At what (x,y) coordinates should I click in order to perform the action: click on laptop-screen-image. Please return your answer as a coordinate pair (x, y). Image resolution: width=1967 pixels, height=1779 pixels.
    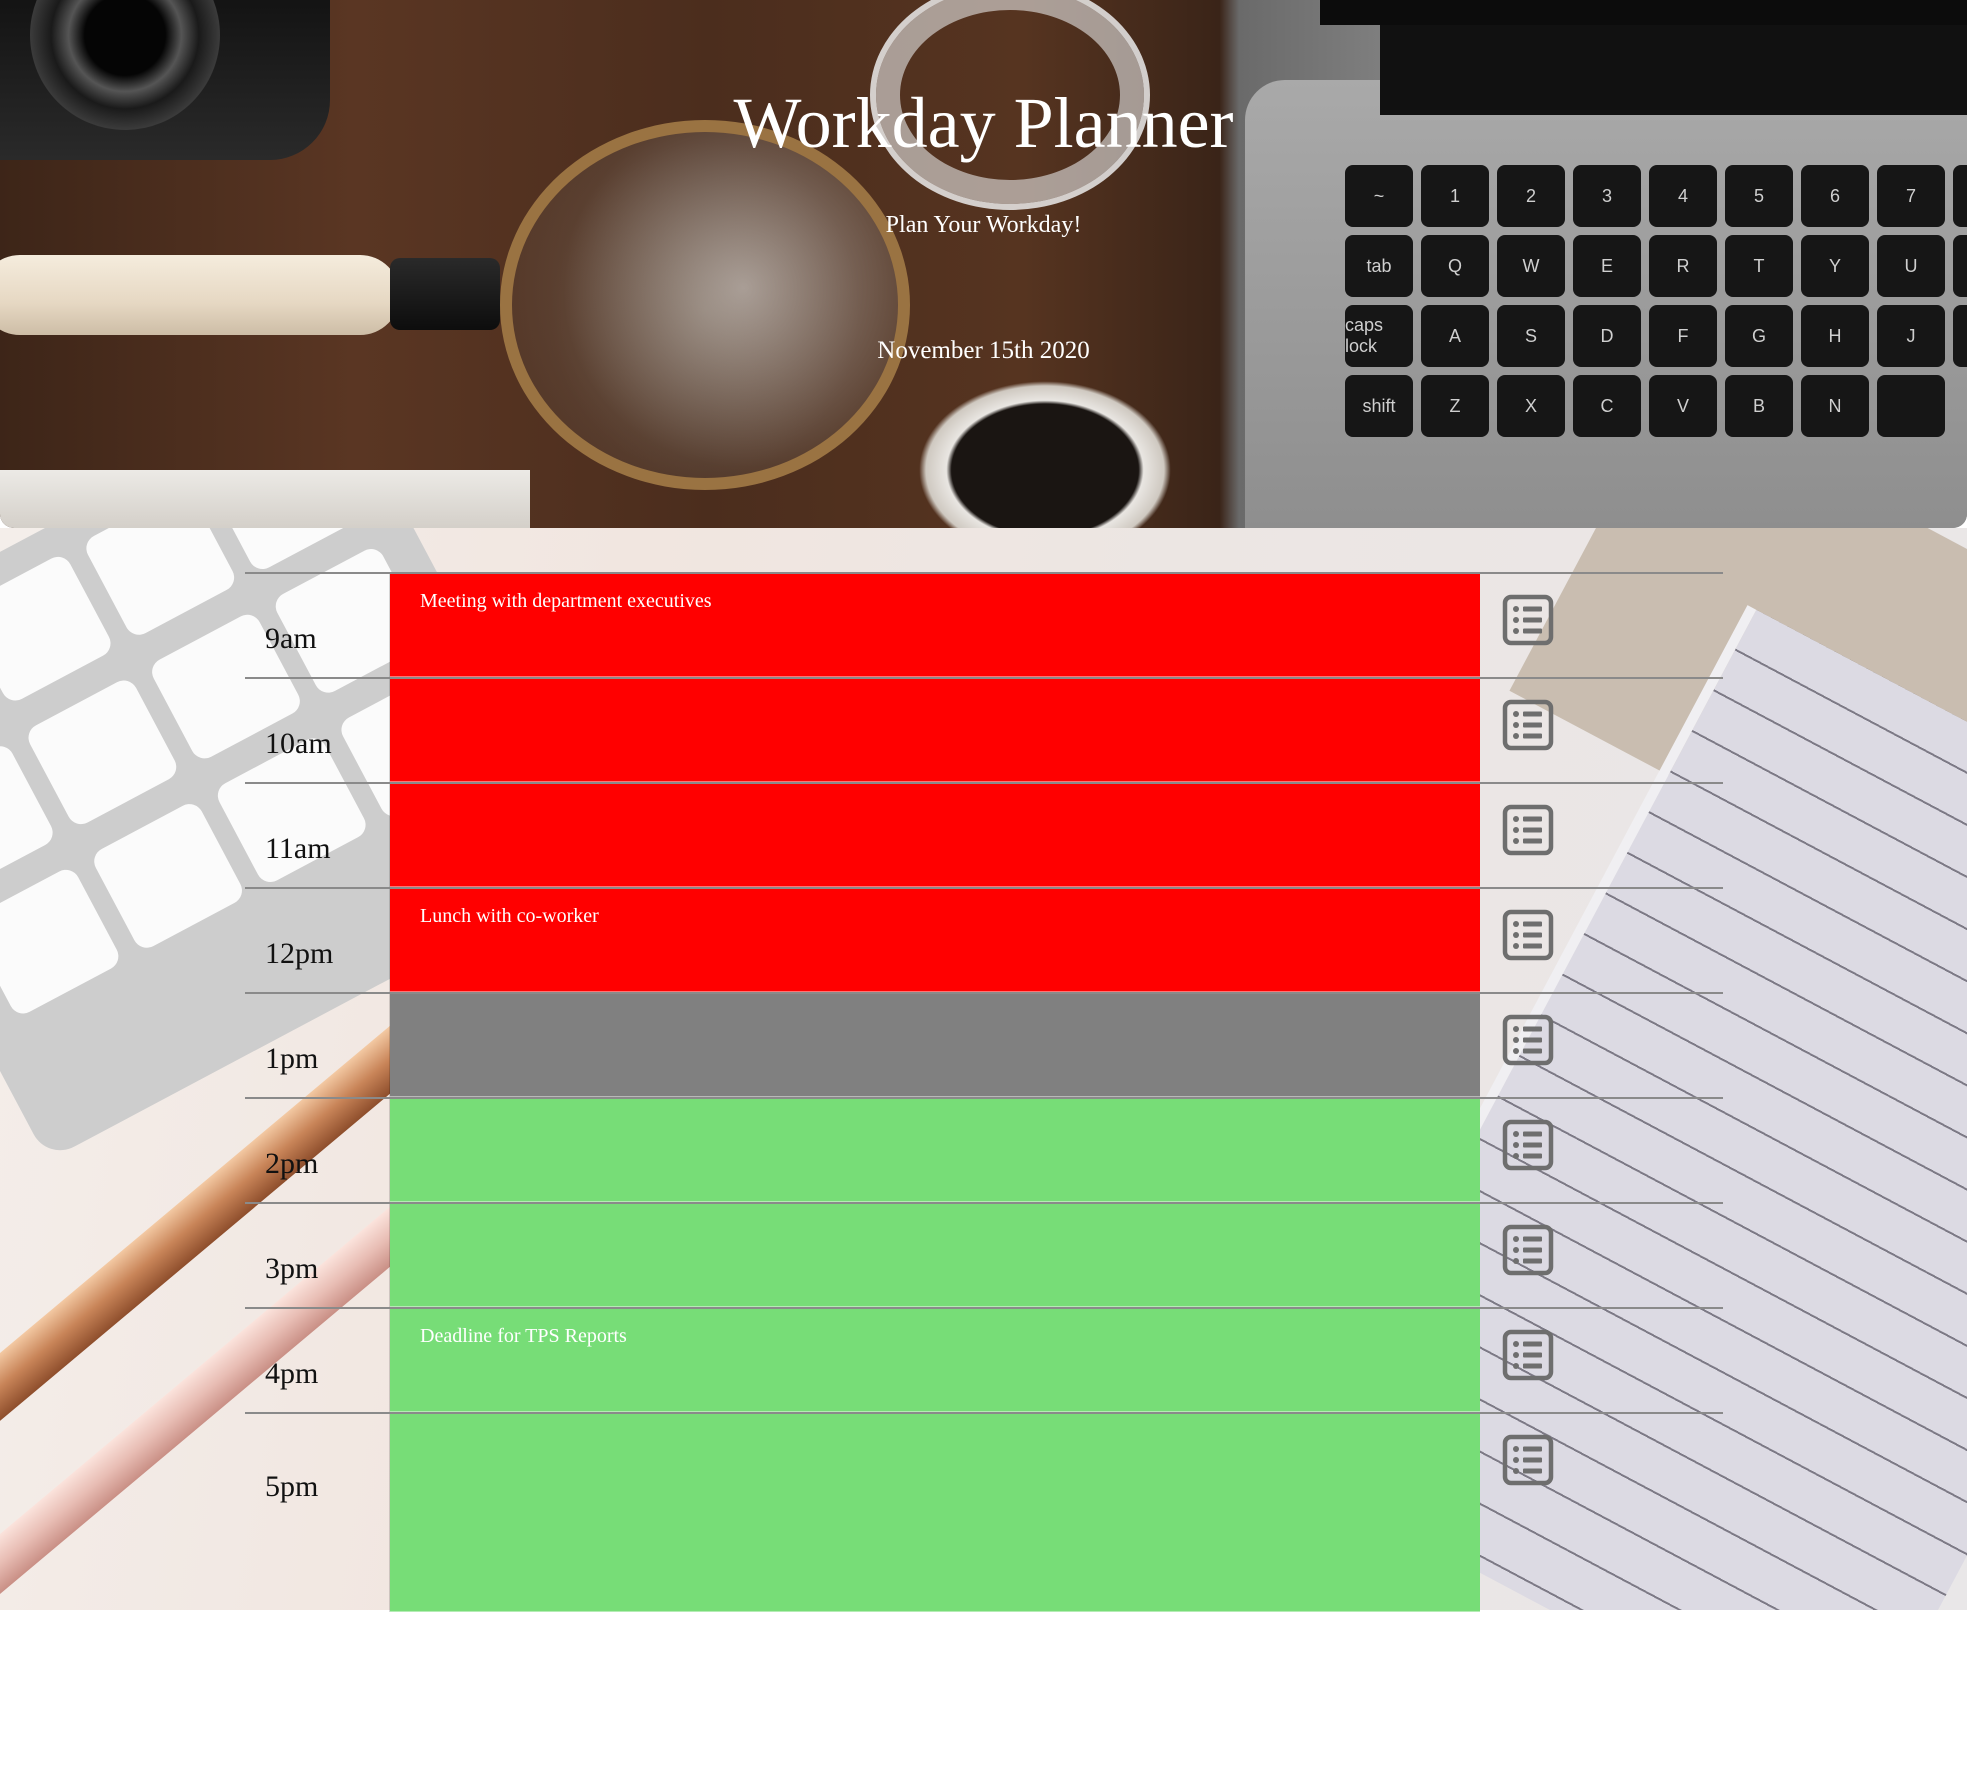
    Looking at the image, I should click on (1643, 12).